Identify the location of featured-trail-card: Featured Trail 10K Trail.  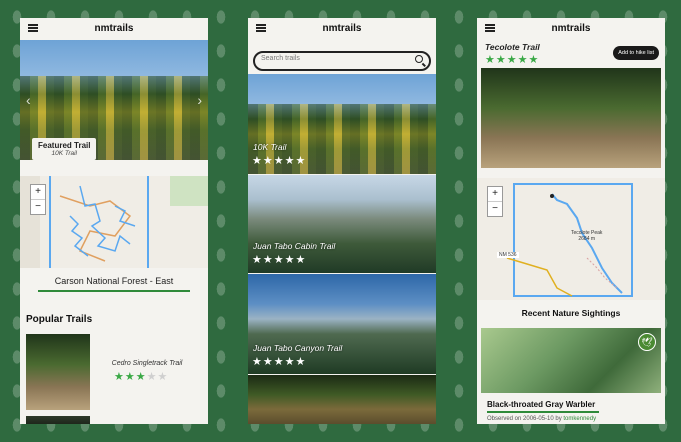
(64, 149).